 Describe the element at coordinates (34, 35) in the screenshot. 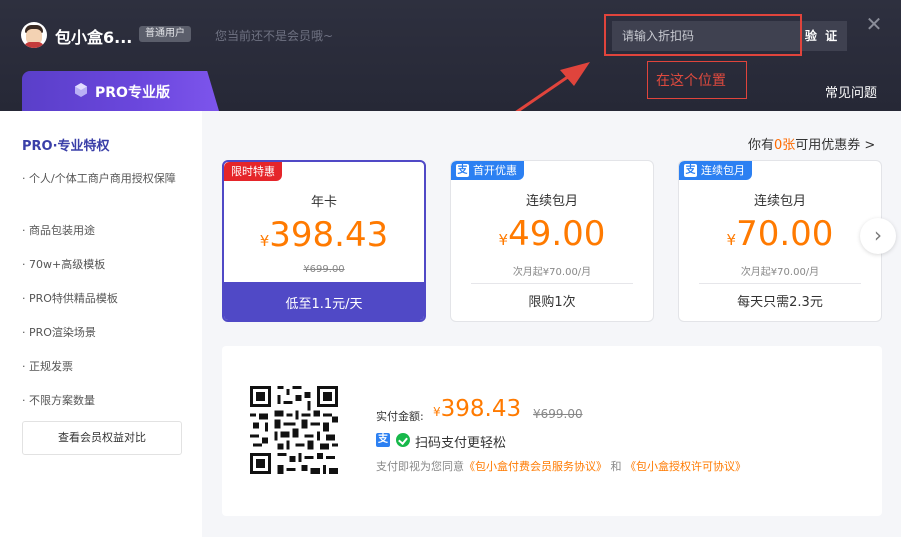

I see `avatar` at that location.